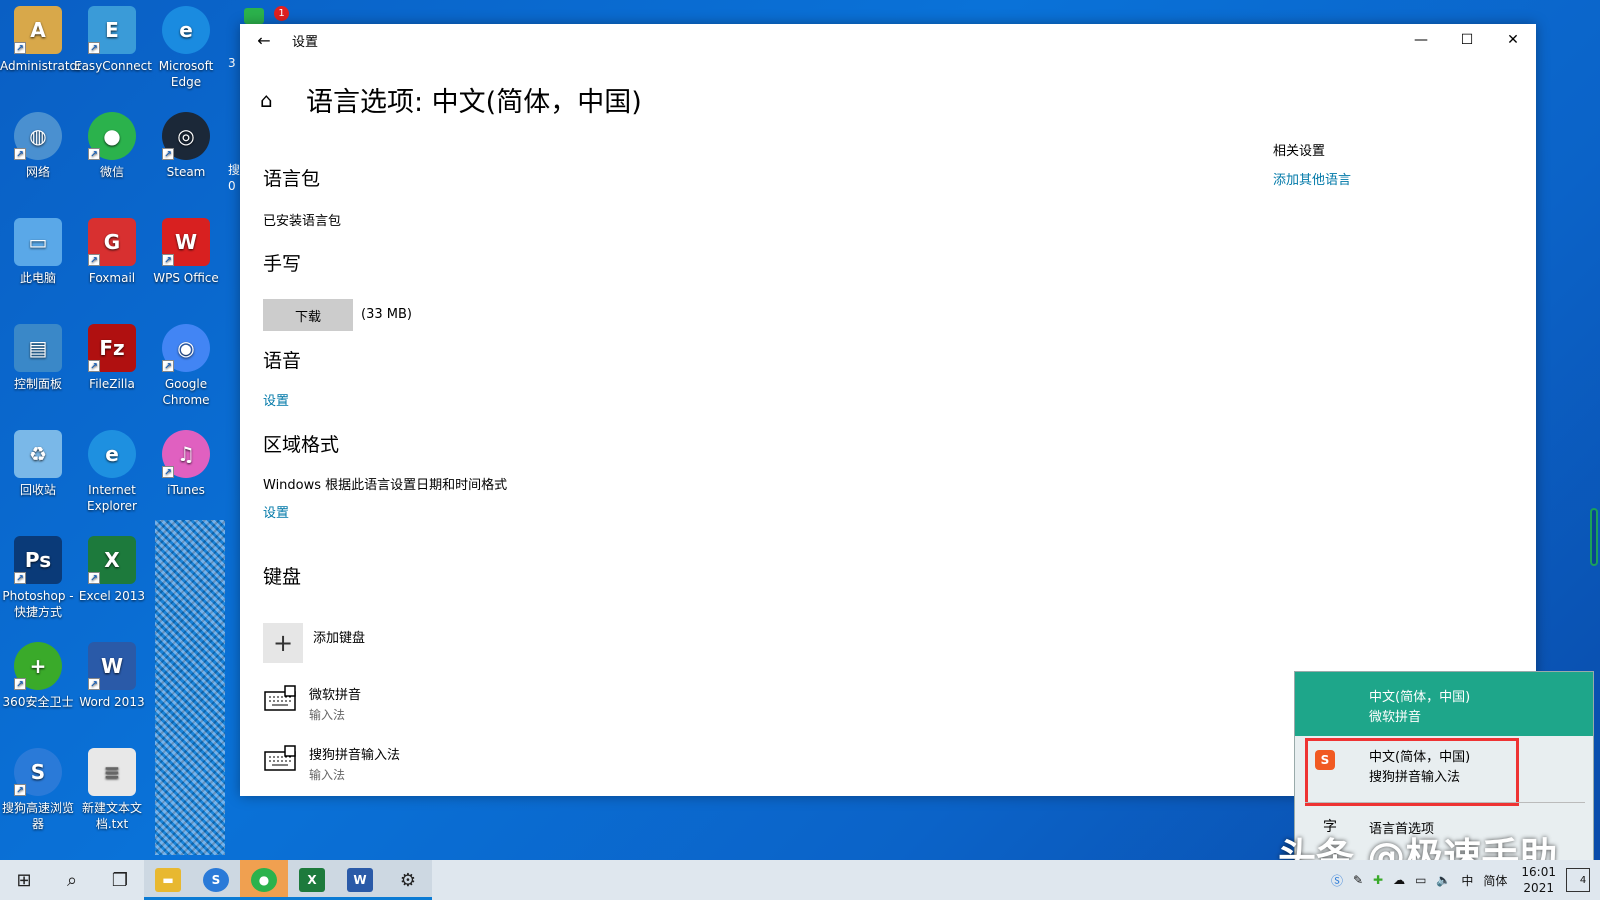 The width and height of the screenshot is (1600, 900). Describe the element at coordinates (1358, 880) in the screenshot. I see `tray-app-icon: ✎` at that location.